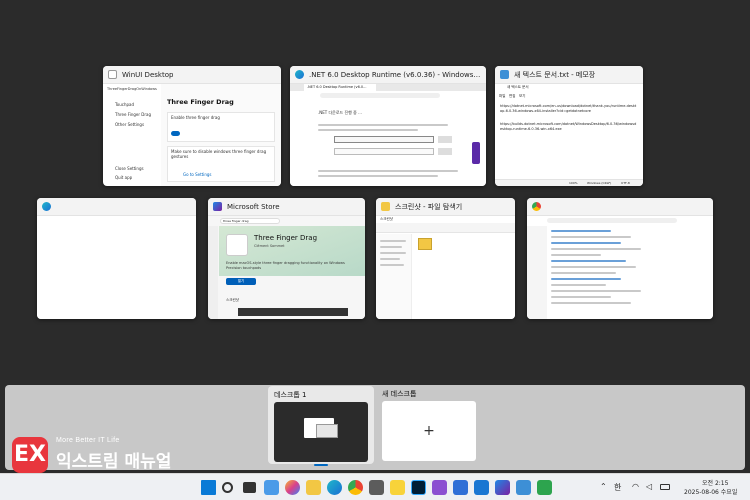 The image size is (750, 500). What do you see at coordinates (710, 491) in the screenshot?
I see `clock-date: 2025-08-06 수요일` at bounding box center [710, 491].